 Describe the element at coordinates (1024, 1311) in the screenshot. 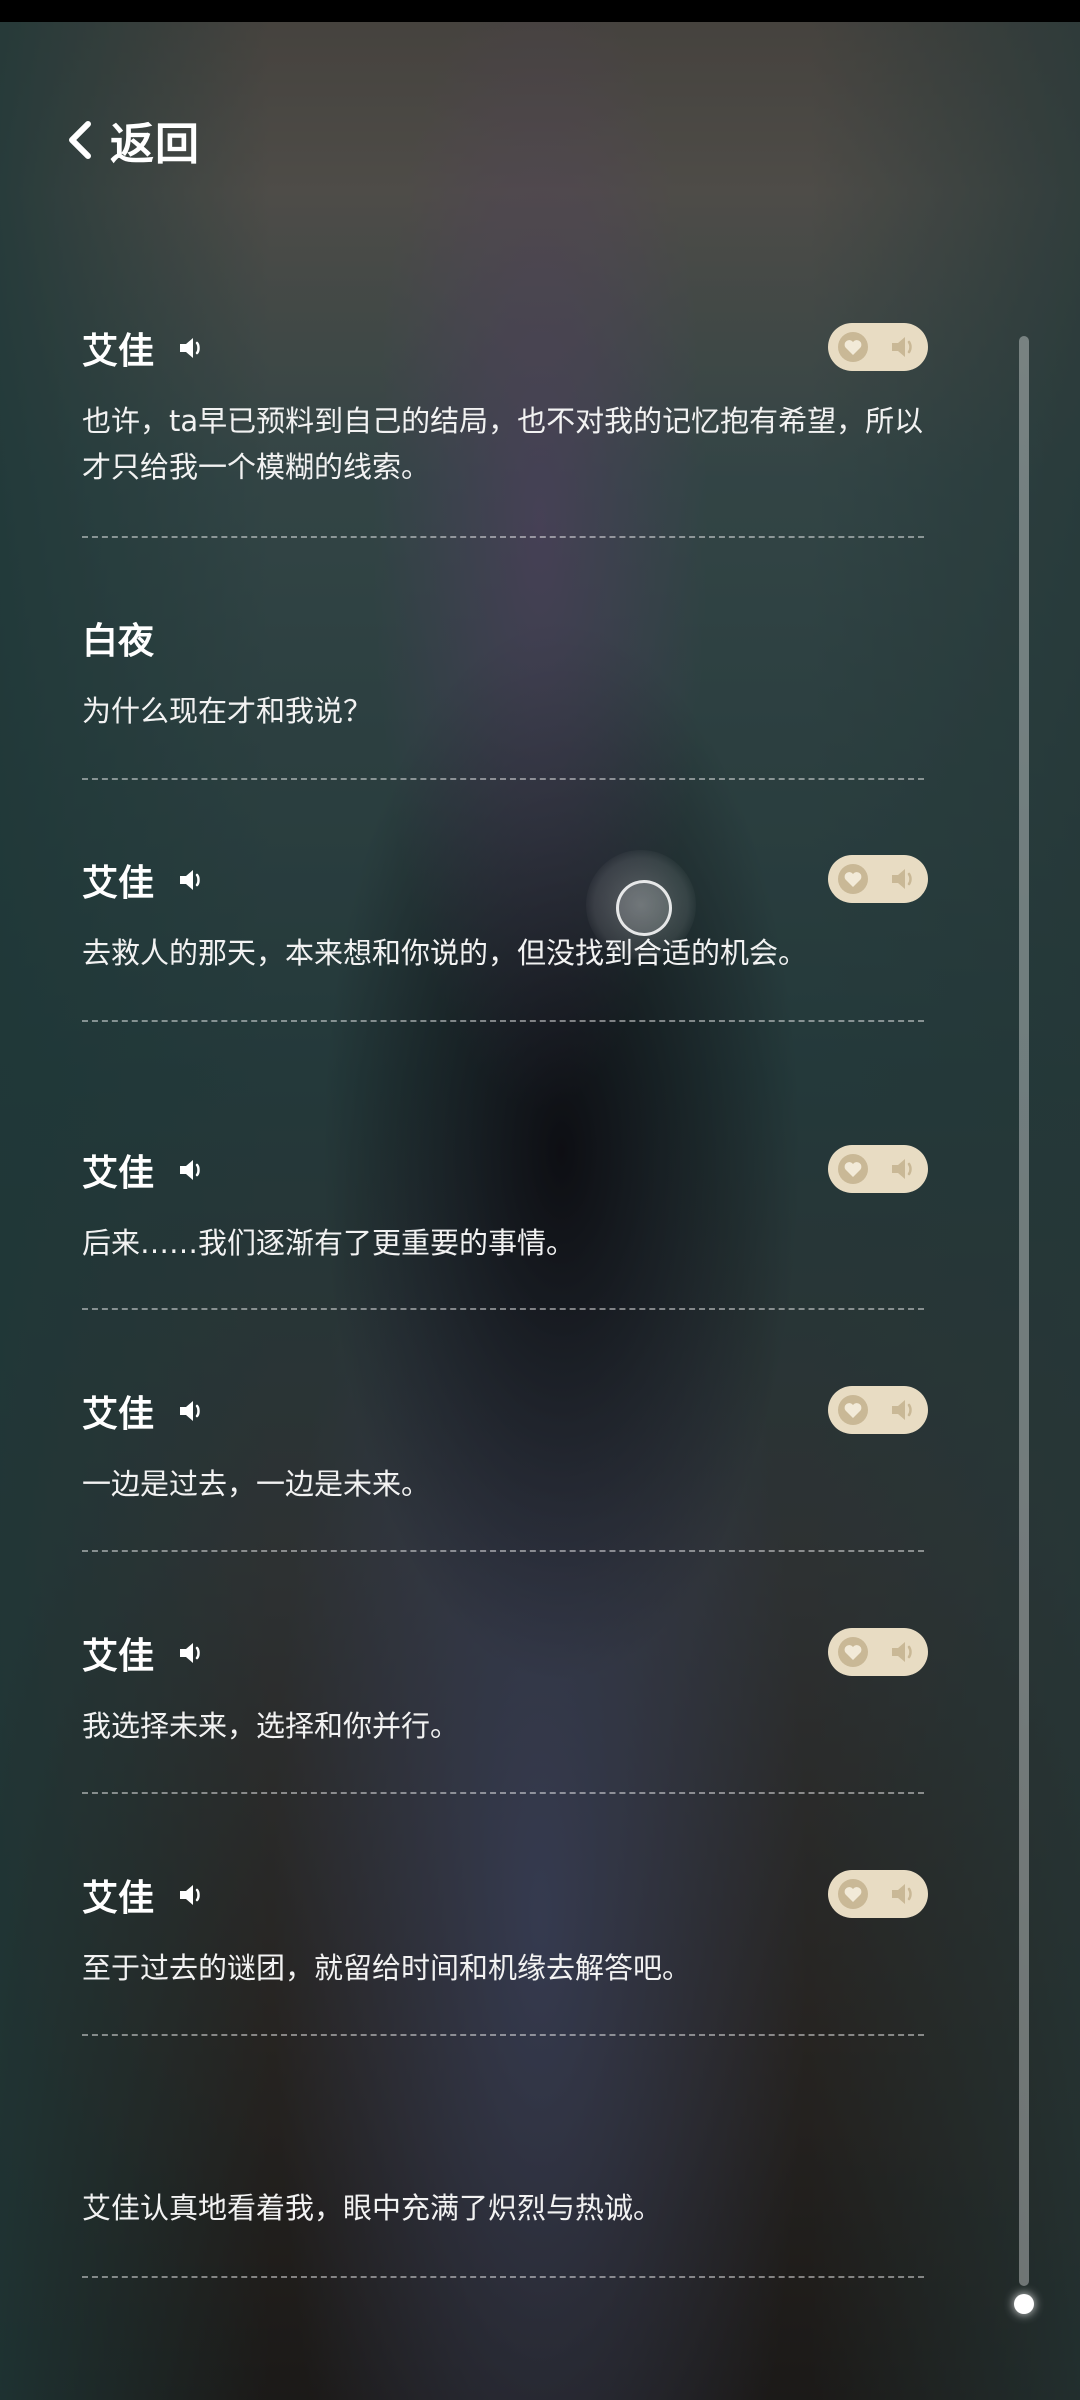

I see `scrollbar-track` at that location.